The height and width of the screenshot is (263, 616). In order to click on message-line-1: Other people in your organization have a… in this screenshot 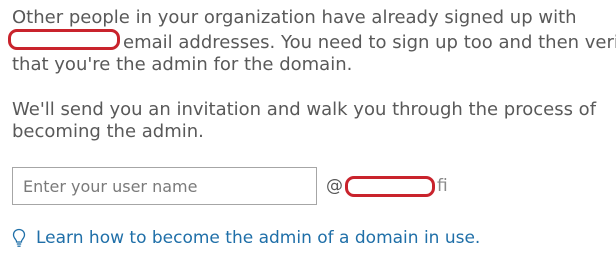, I will do `click(294, 17)`.